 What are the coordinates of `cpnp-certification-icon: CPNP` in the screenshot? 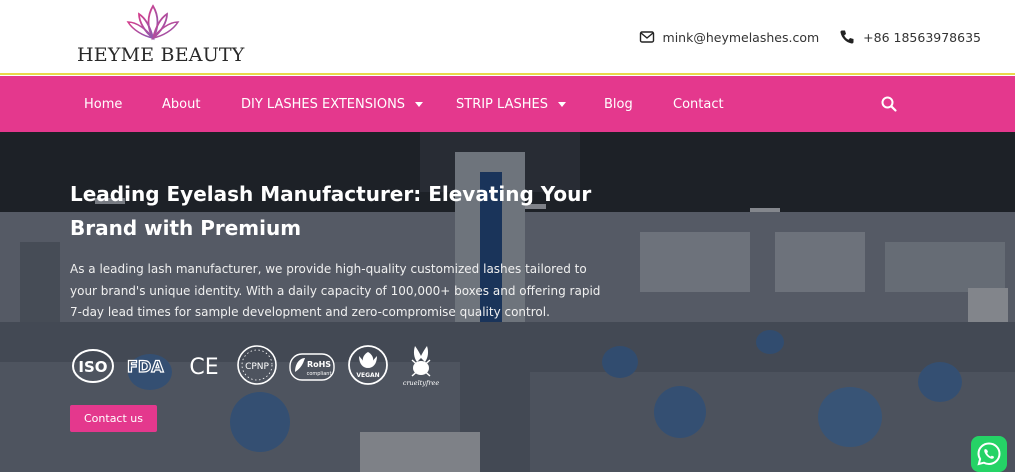 It's located at (257, 365).